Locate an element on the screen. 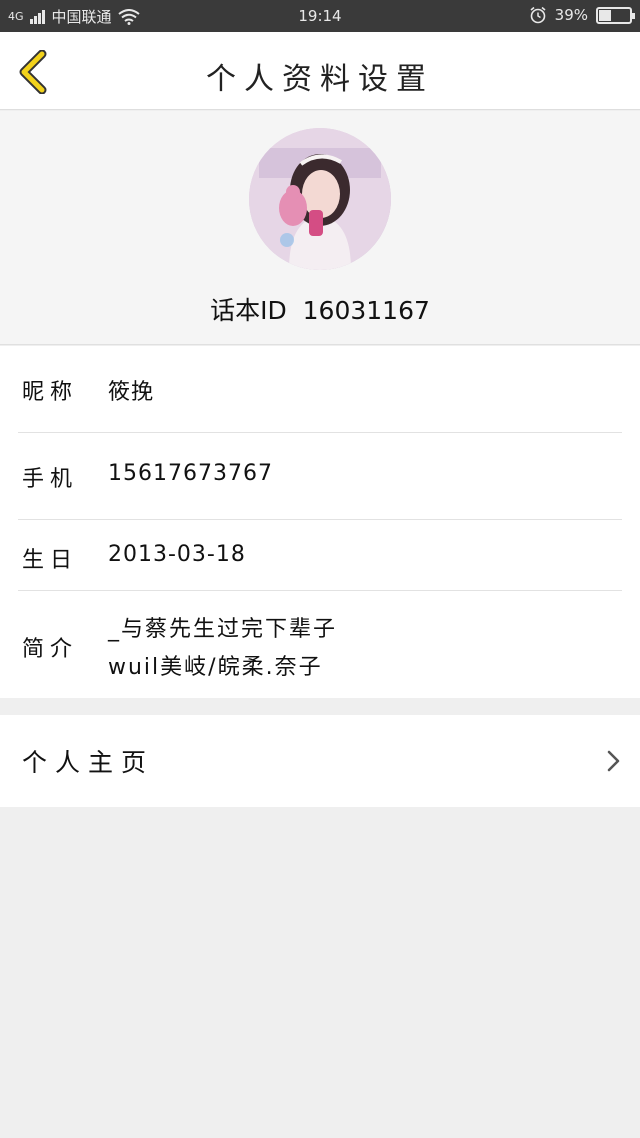 The height and width of the screenshot is (1138, 640). avatar is located at coordinates (320, 199).